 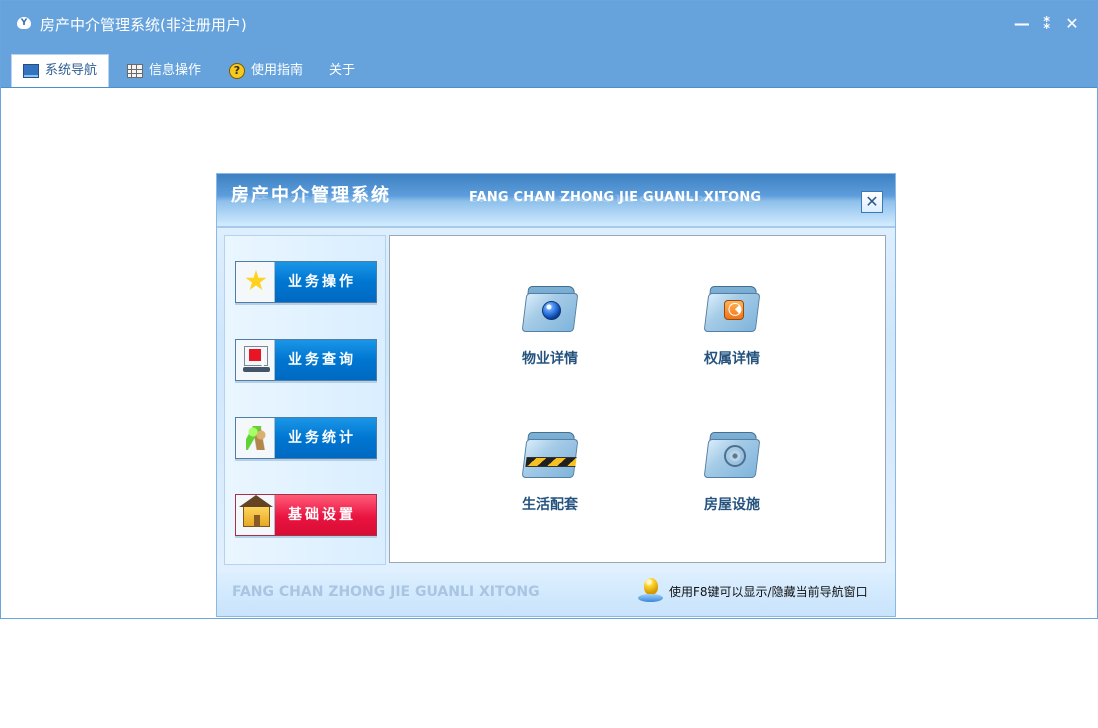 I want to click on restore-button: ⁑, so click(x=1047, y=24).